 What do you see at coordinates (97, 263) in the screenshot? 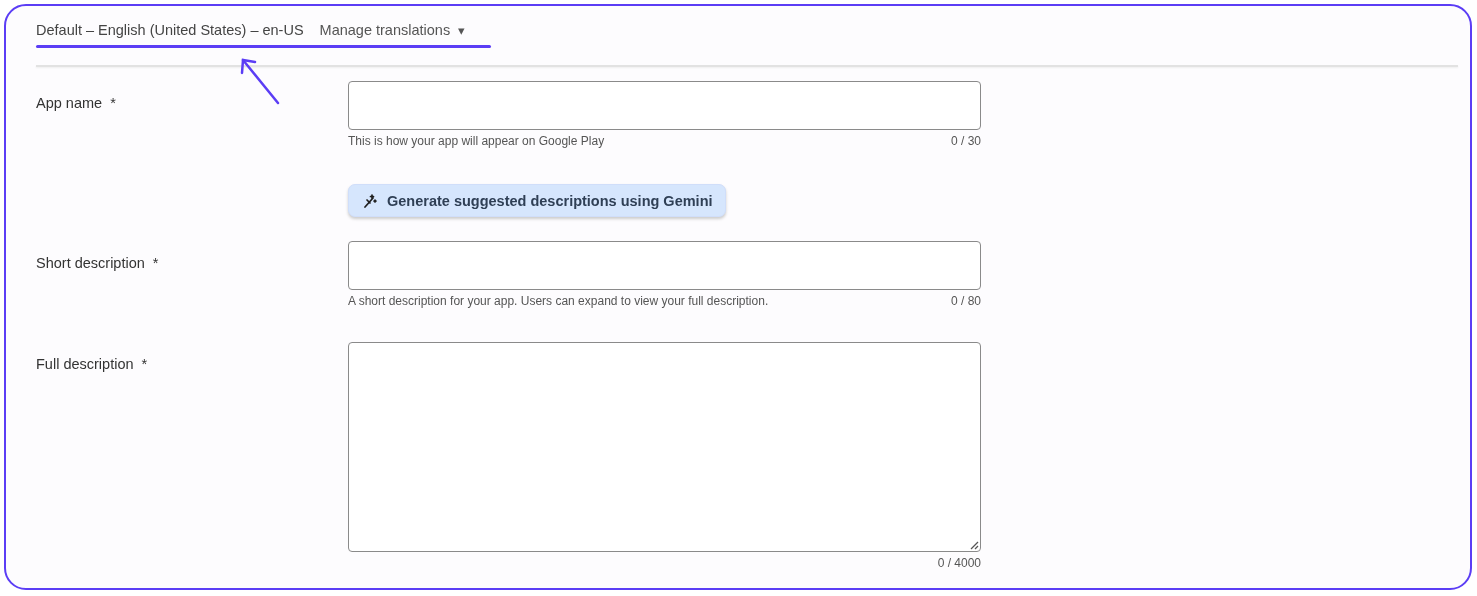
I see `field-label: Short description *` at bounding box center [97, 263].